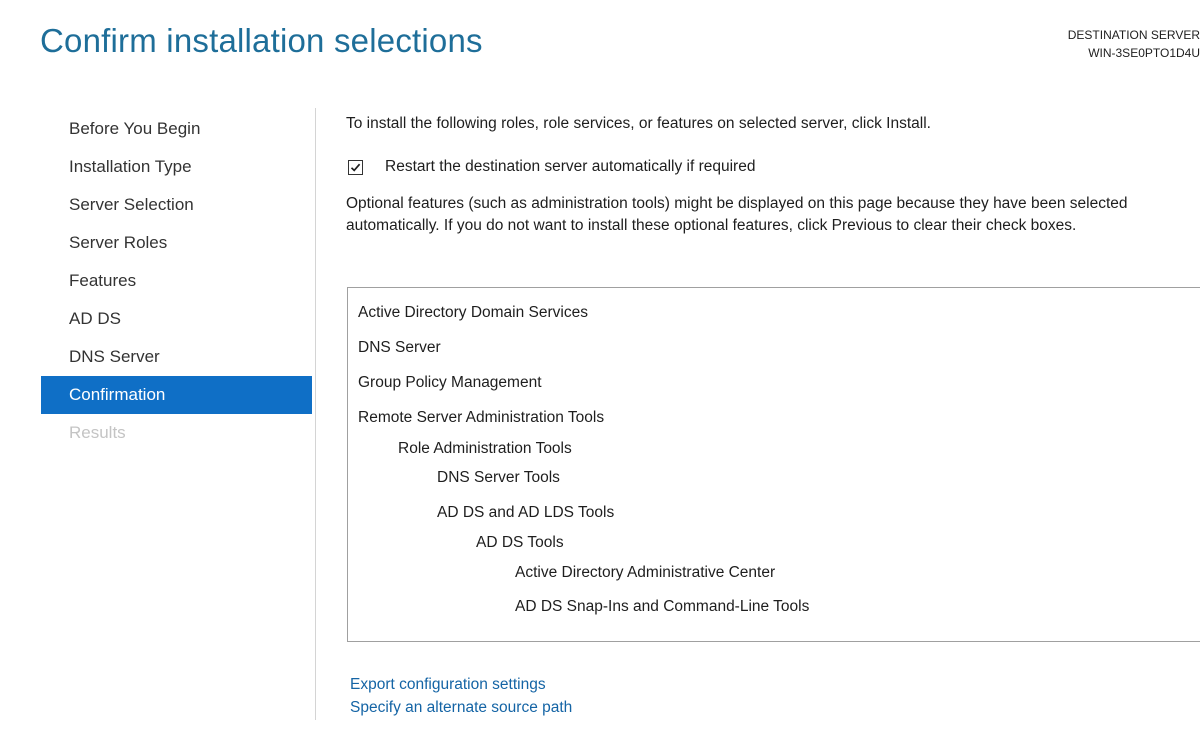 Image resolution: width=1200 pixels, height=733 pixels. What do you see at coordinates (1133, 35) in the screenshot?
I see `destination-server-label: DESTINATION SERVER` at bounding box center [1133, 35].